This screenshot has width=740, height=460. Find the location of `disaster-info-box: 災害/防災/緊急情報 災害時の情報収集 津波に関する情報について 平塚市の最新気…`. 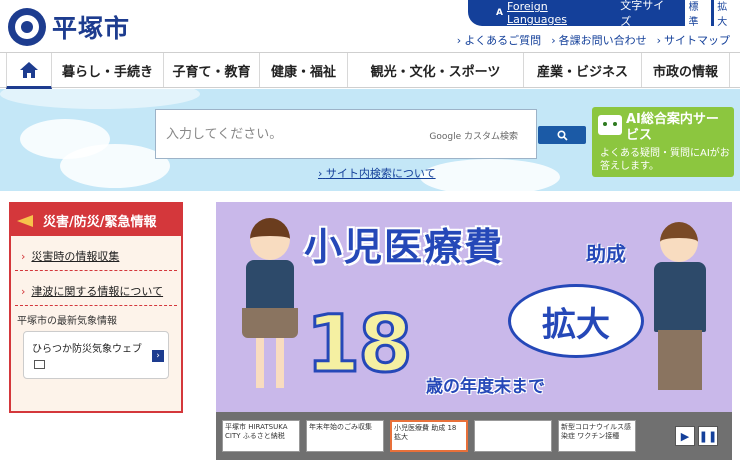

disaster-info-box: 災害/防災/緊急情報 災害時の情報収集 津波に関する情報について 平塚市の最新気… is located at coordinates (96, 307).